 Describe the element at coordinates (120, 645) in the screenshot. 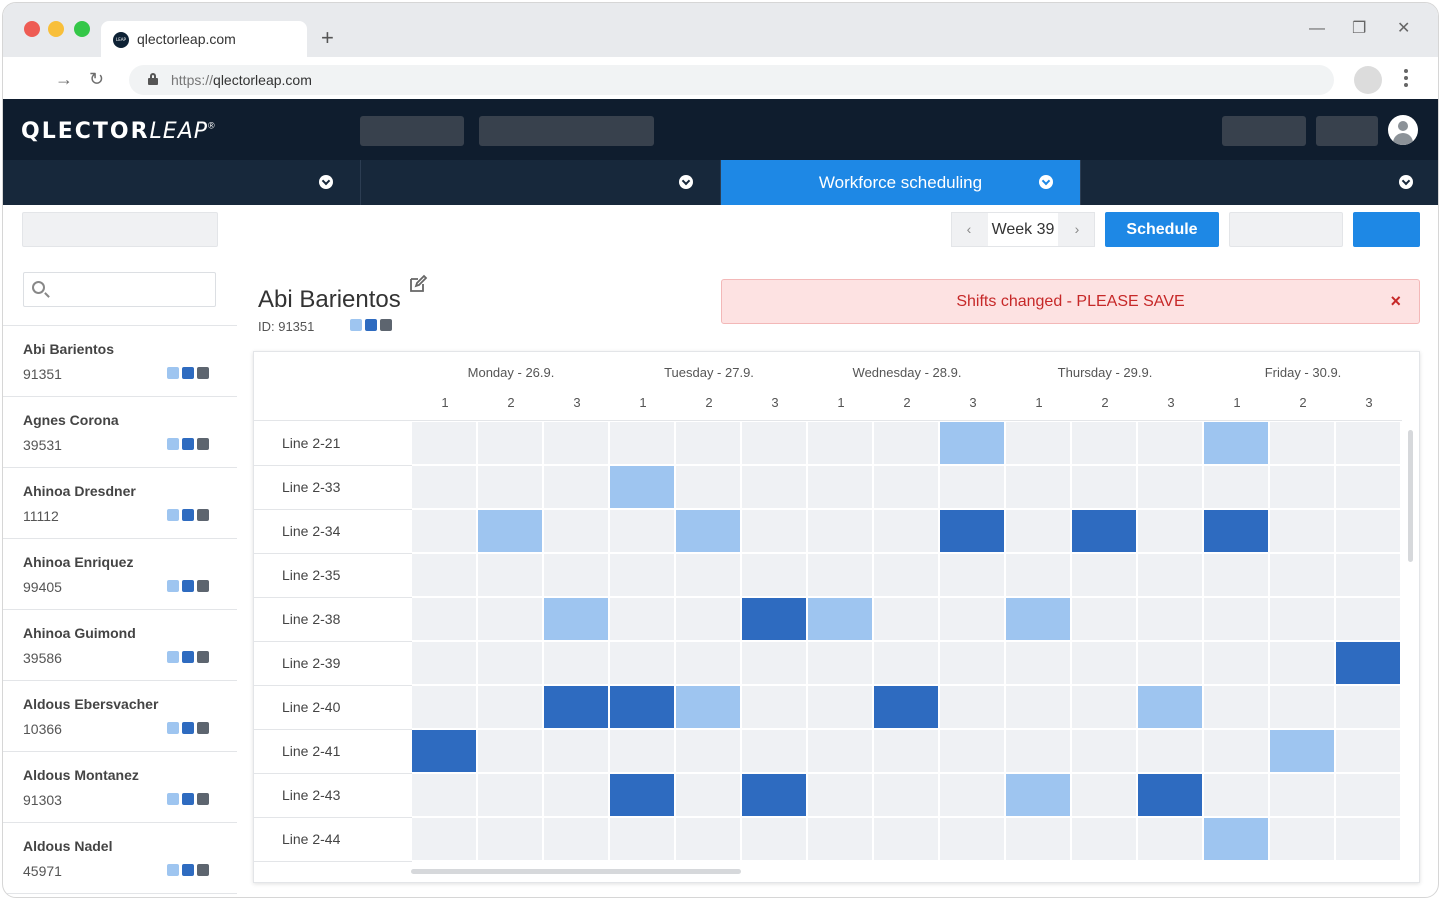

I see `employee-list-item: Ahinoa Guimond 39586` at that location.